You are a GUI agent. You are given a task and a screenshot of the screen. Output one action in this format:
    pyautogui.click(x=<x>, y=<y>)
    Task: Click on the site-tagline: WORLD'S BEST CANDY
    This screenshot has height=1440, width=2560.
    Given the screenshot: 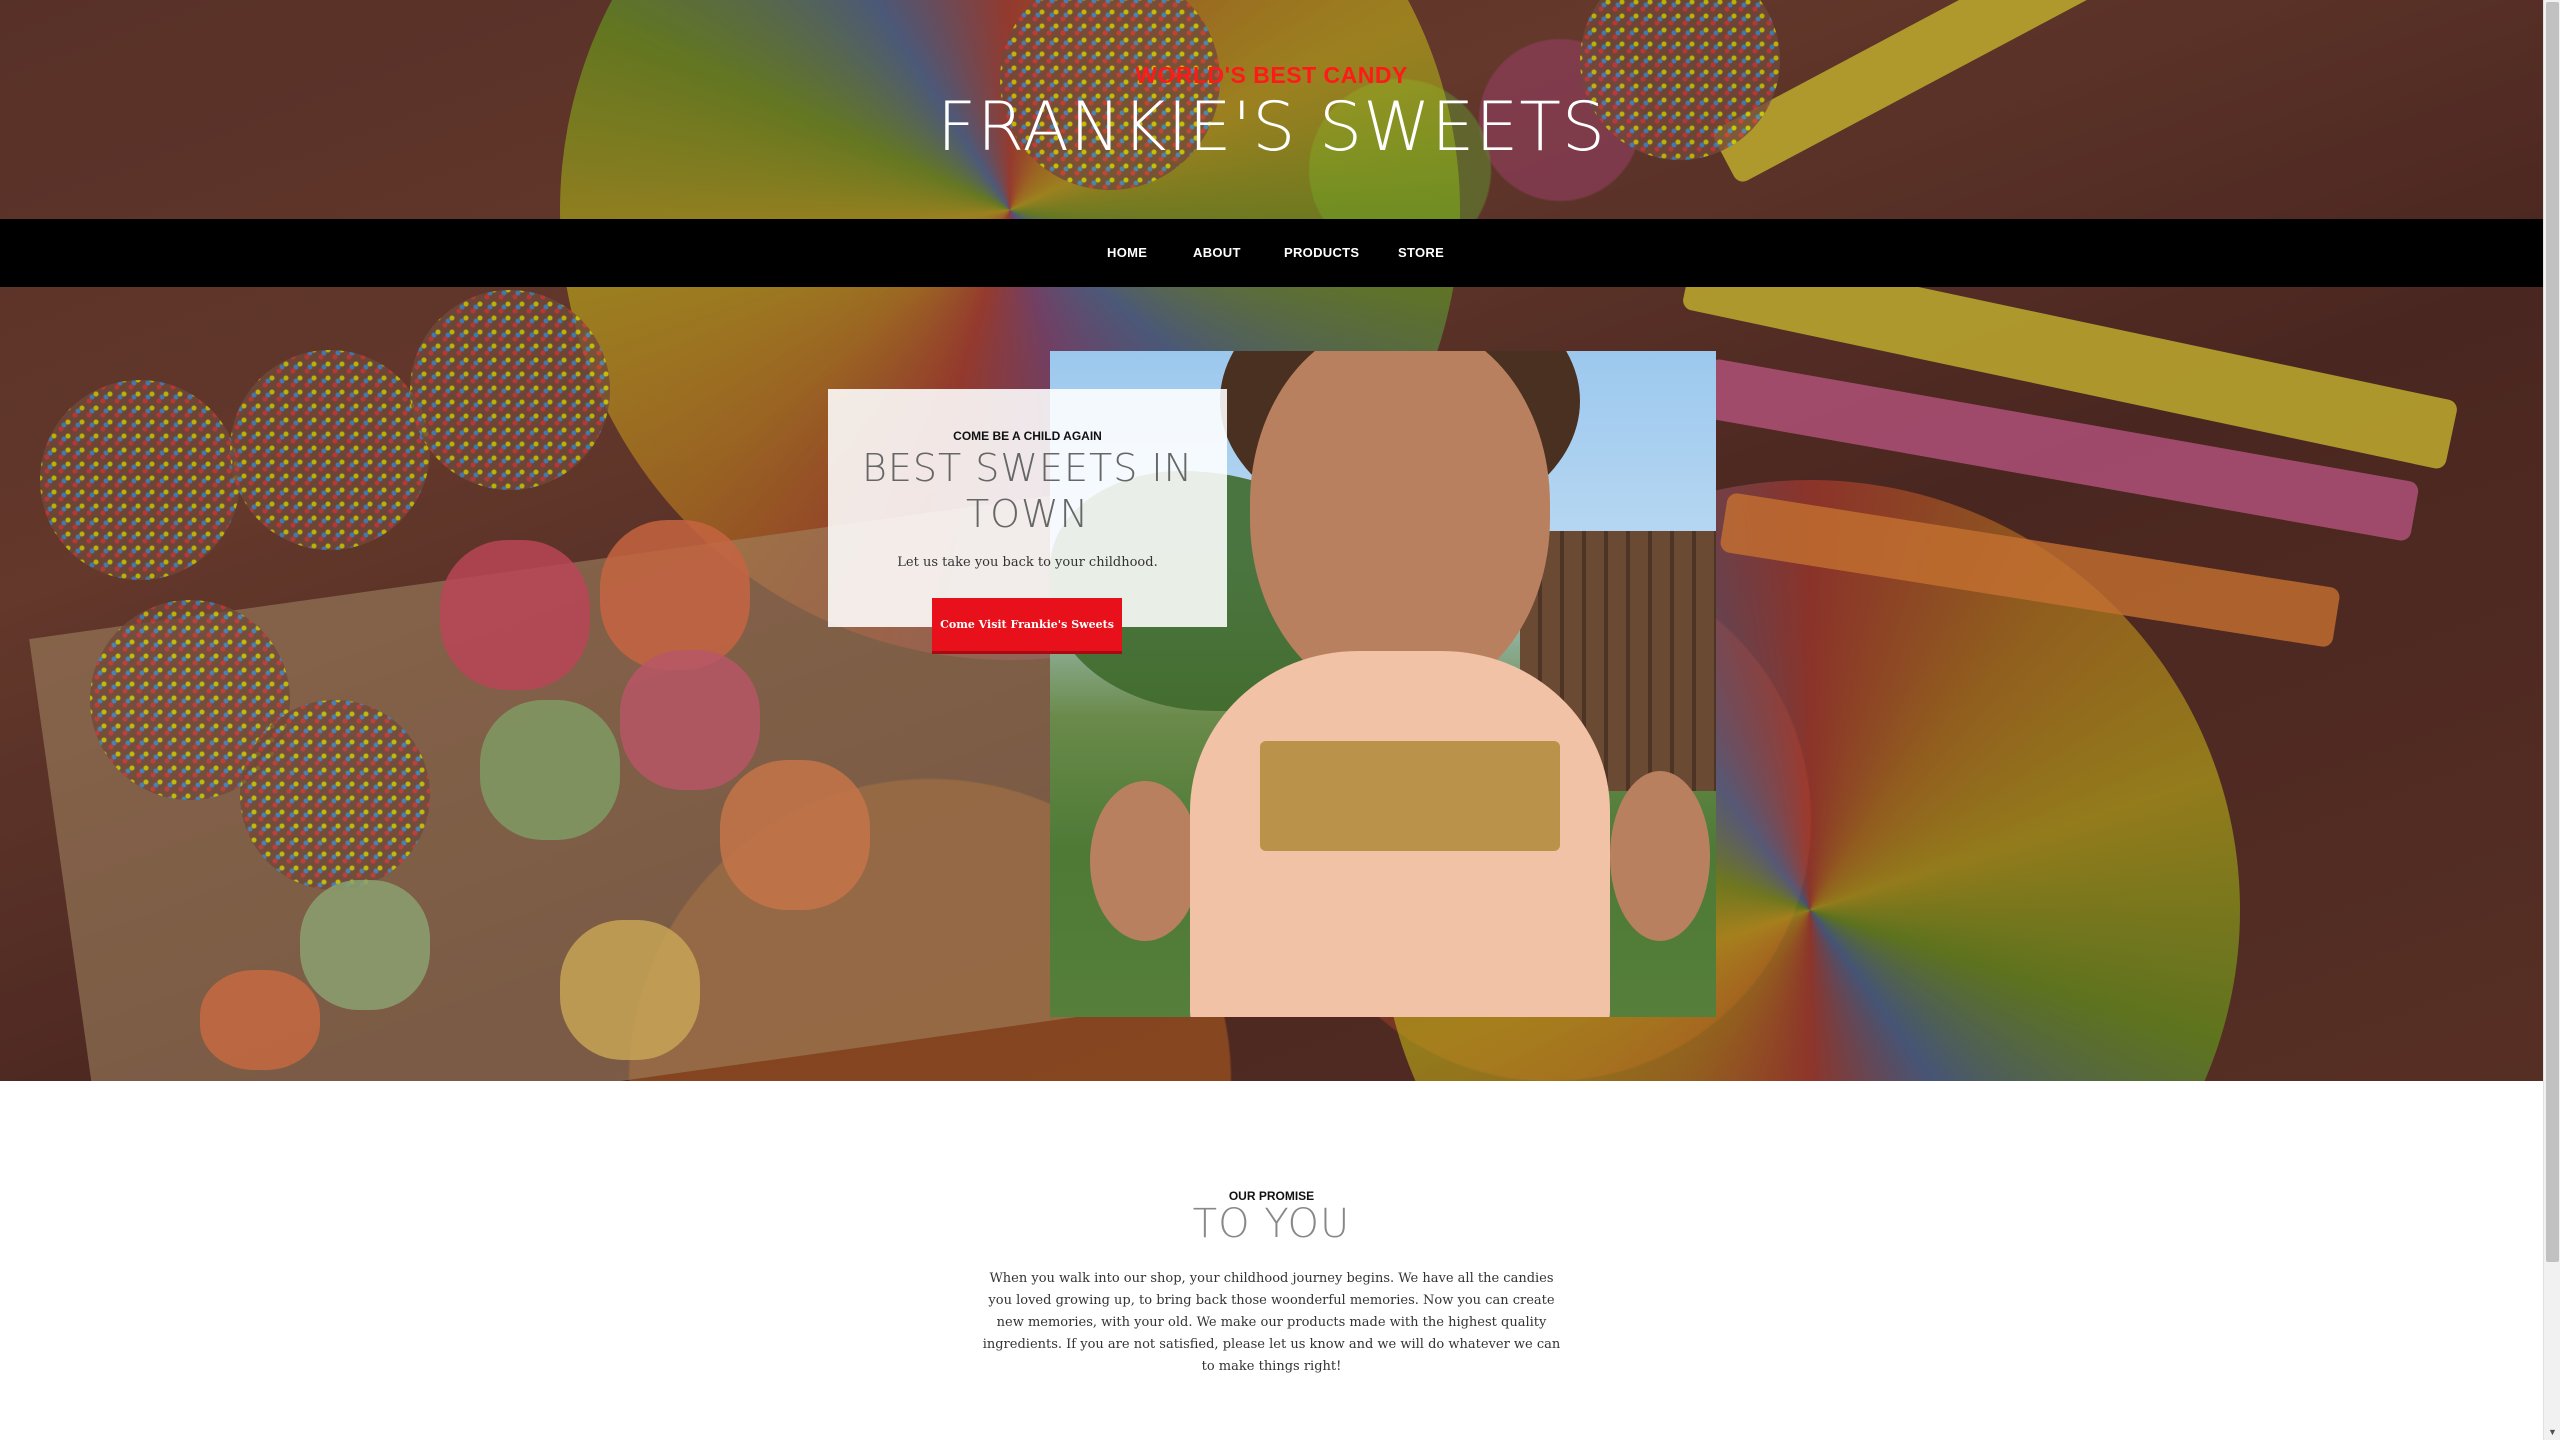 What is the action you would take?
    pyautogui.click(x=1271, y=75)
    